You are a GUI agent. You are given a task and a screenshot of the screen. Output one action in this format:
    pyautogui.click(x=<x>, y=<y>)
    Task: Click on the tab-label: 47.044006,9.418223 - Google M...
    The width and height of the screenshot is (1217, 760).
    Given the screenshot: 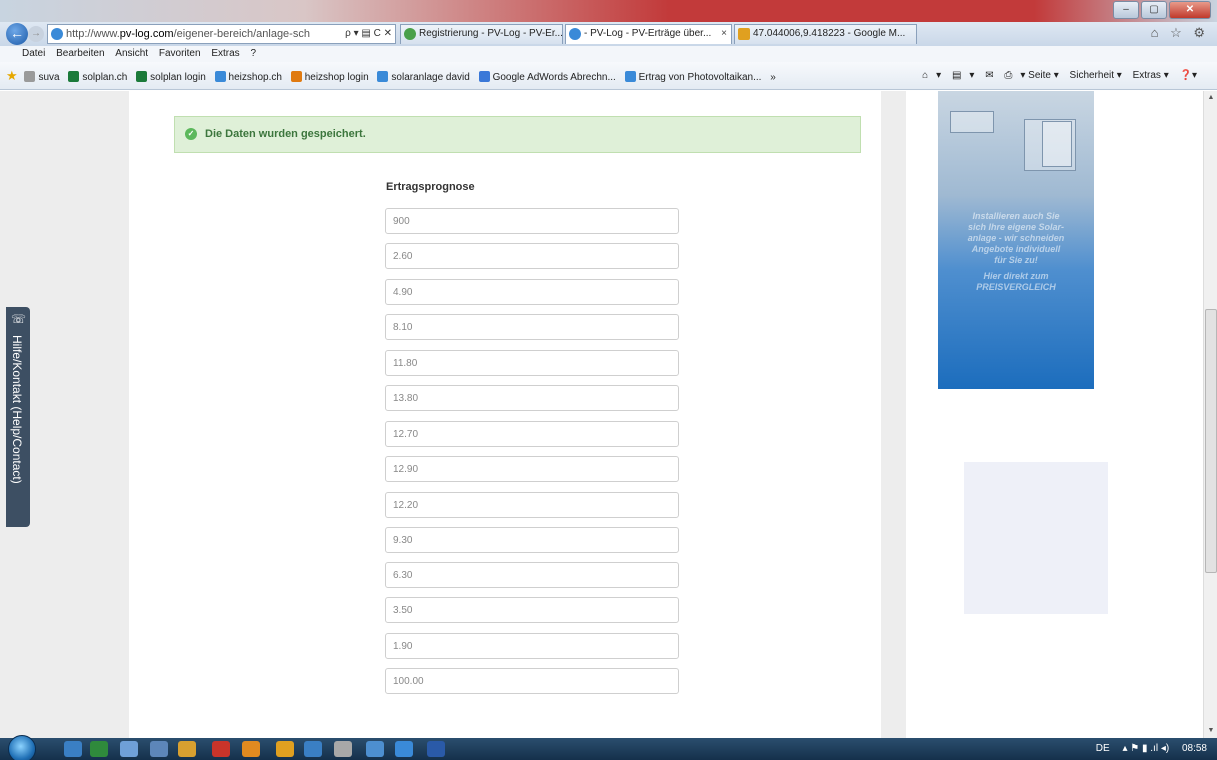 What is the action you would take?
    pyautogui.click(x=829, y=33)
    